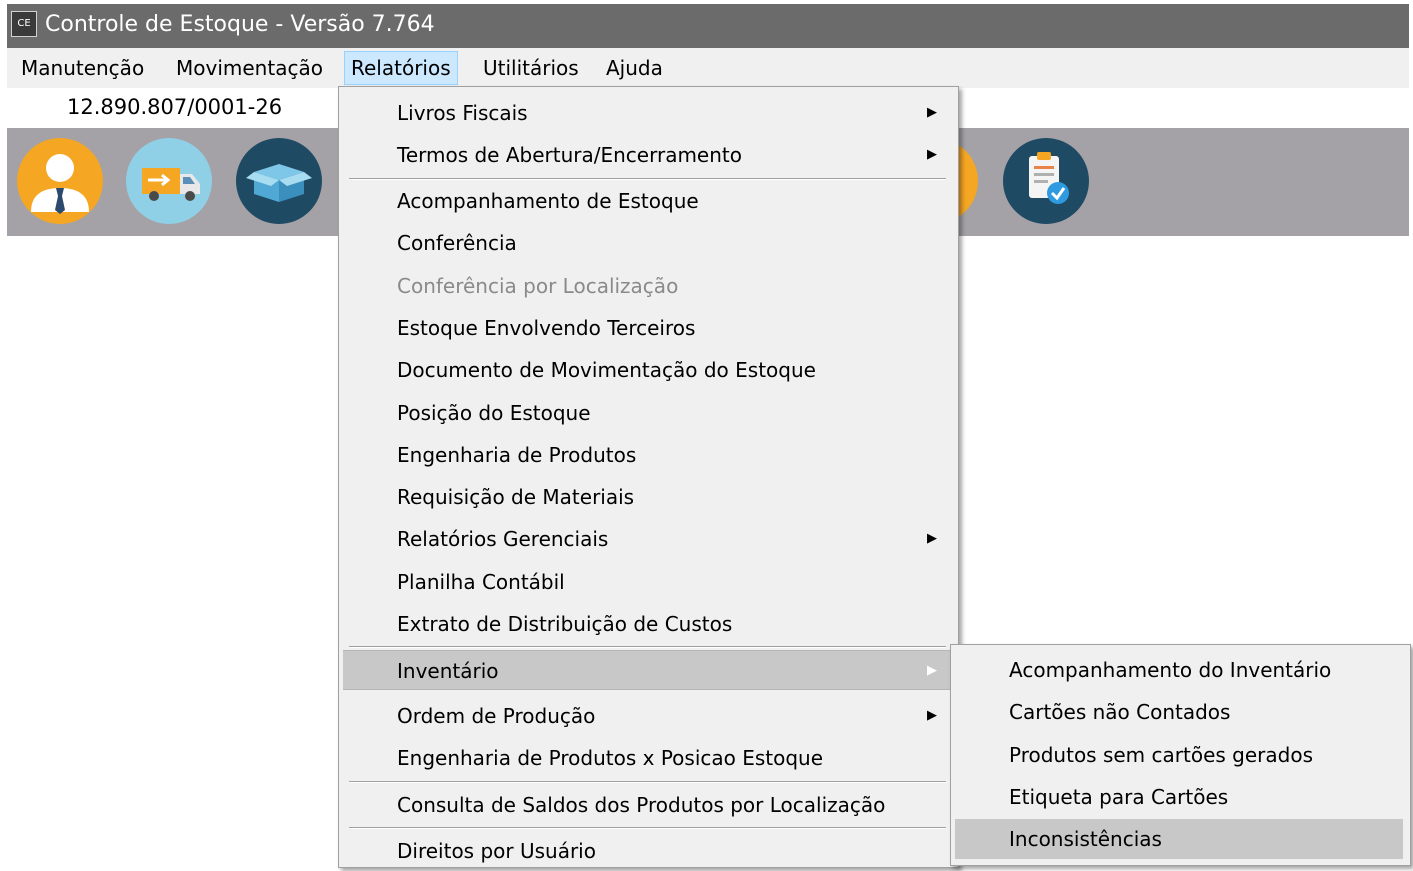  Describe the element at coordinates (647, 497) in the screenshot. I see `menu-item-requisicao-materiais: Requisição de Materiais` at that location.